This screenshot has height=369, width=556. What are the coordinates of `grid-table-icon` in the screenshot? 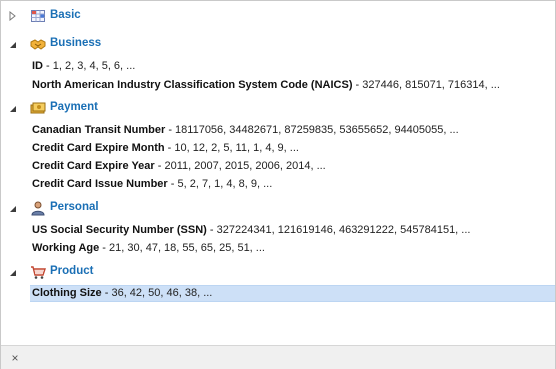 It's located at (38, 16).